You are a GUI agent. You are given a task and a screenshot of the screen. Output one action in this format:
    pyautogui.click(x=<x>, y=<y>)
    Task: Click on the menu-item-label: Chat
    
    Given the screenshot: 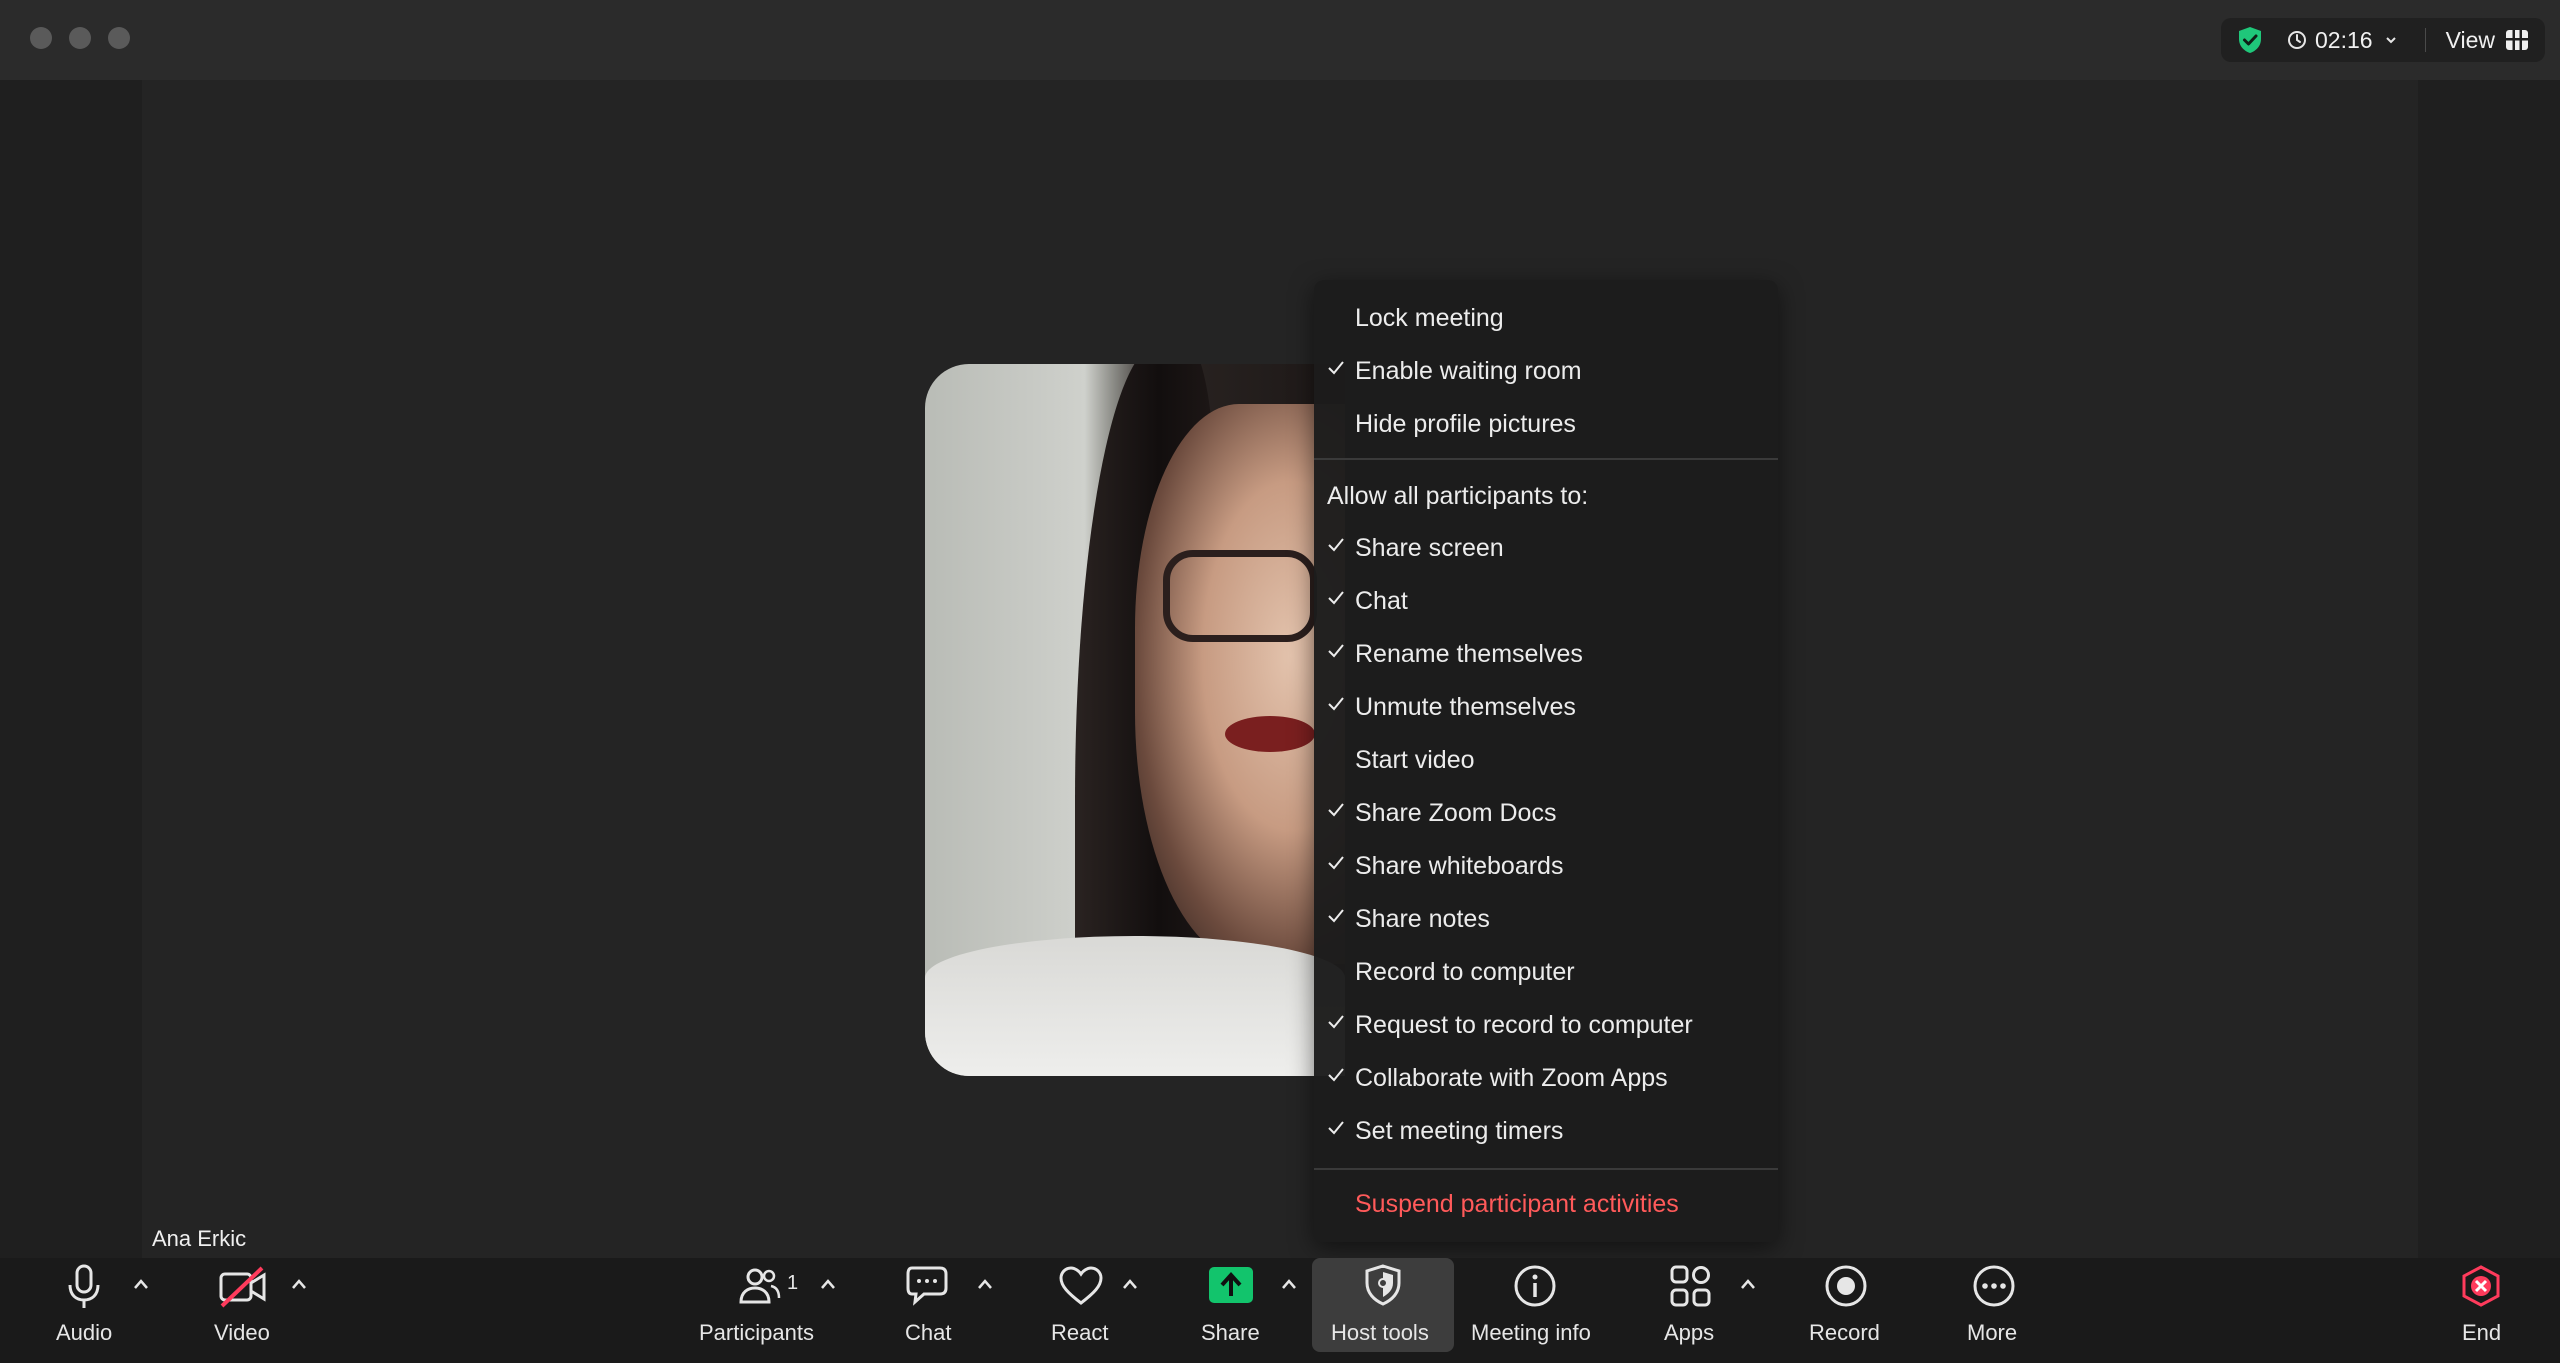 What is the action you would take?
    pyautogui.click(x=1381, y=601)
    